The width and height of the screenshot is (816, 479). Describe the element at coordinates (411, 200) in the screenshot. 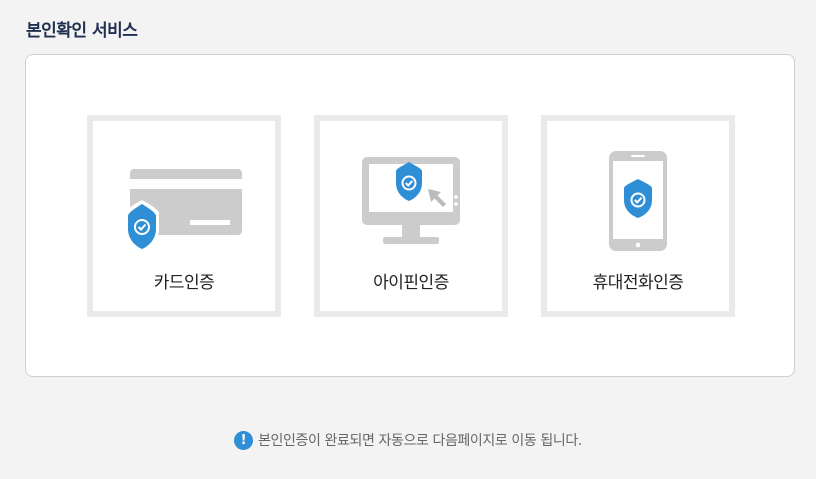

I see `monitor-shield-icon` at that location.